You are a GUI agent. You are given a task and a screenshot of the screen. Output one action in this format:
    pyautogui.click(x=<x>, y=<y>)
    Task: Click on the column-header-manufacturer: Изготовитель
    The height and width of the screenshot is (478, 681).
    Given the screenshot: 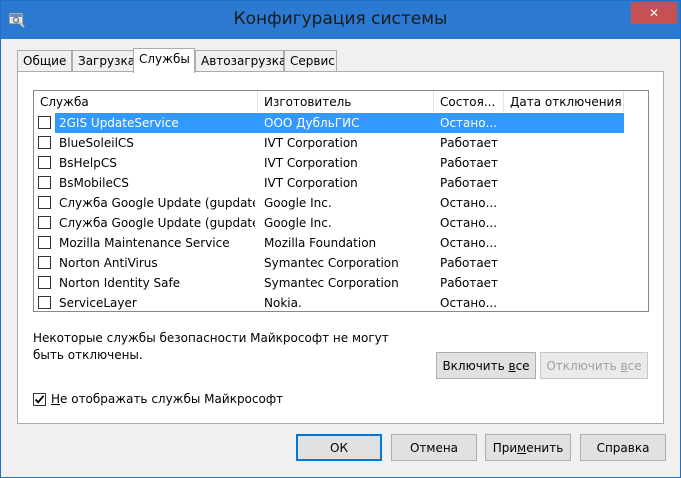 What is the action you would take?
    pyautogui.click(x=346, y=102)
    